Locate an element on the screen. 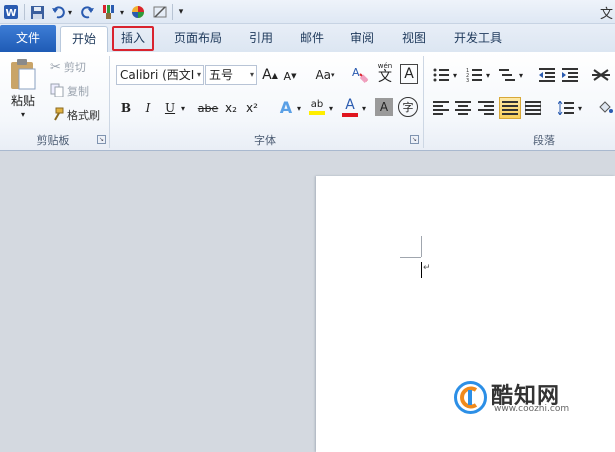  grow-font-button: A ▲ is located at coordinates (270, 75).